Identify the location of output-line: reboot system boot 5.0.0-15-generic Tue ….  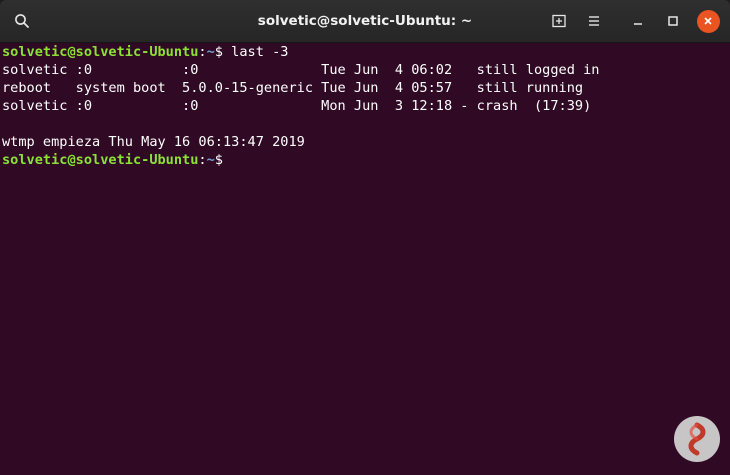
(293, 88).